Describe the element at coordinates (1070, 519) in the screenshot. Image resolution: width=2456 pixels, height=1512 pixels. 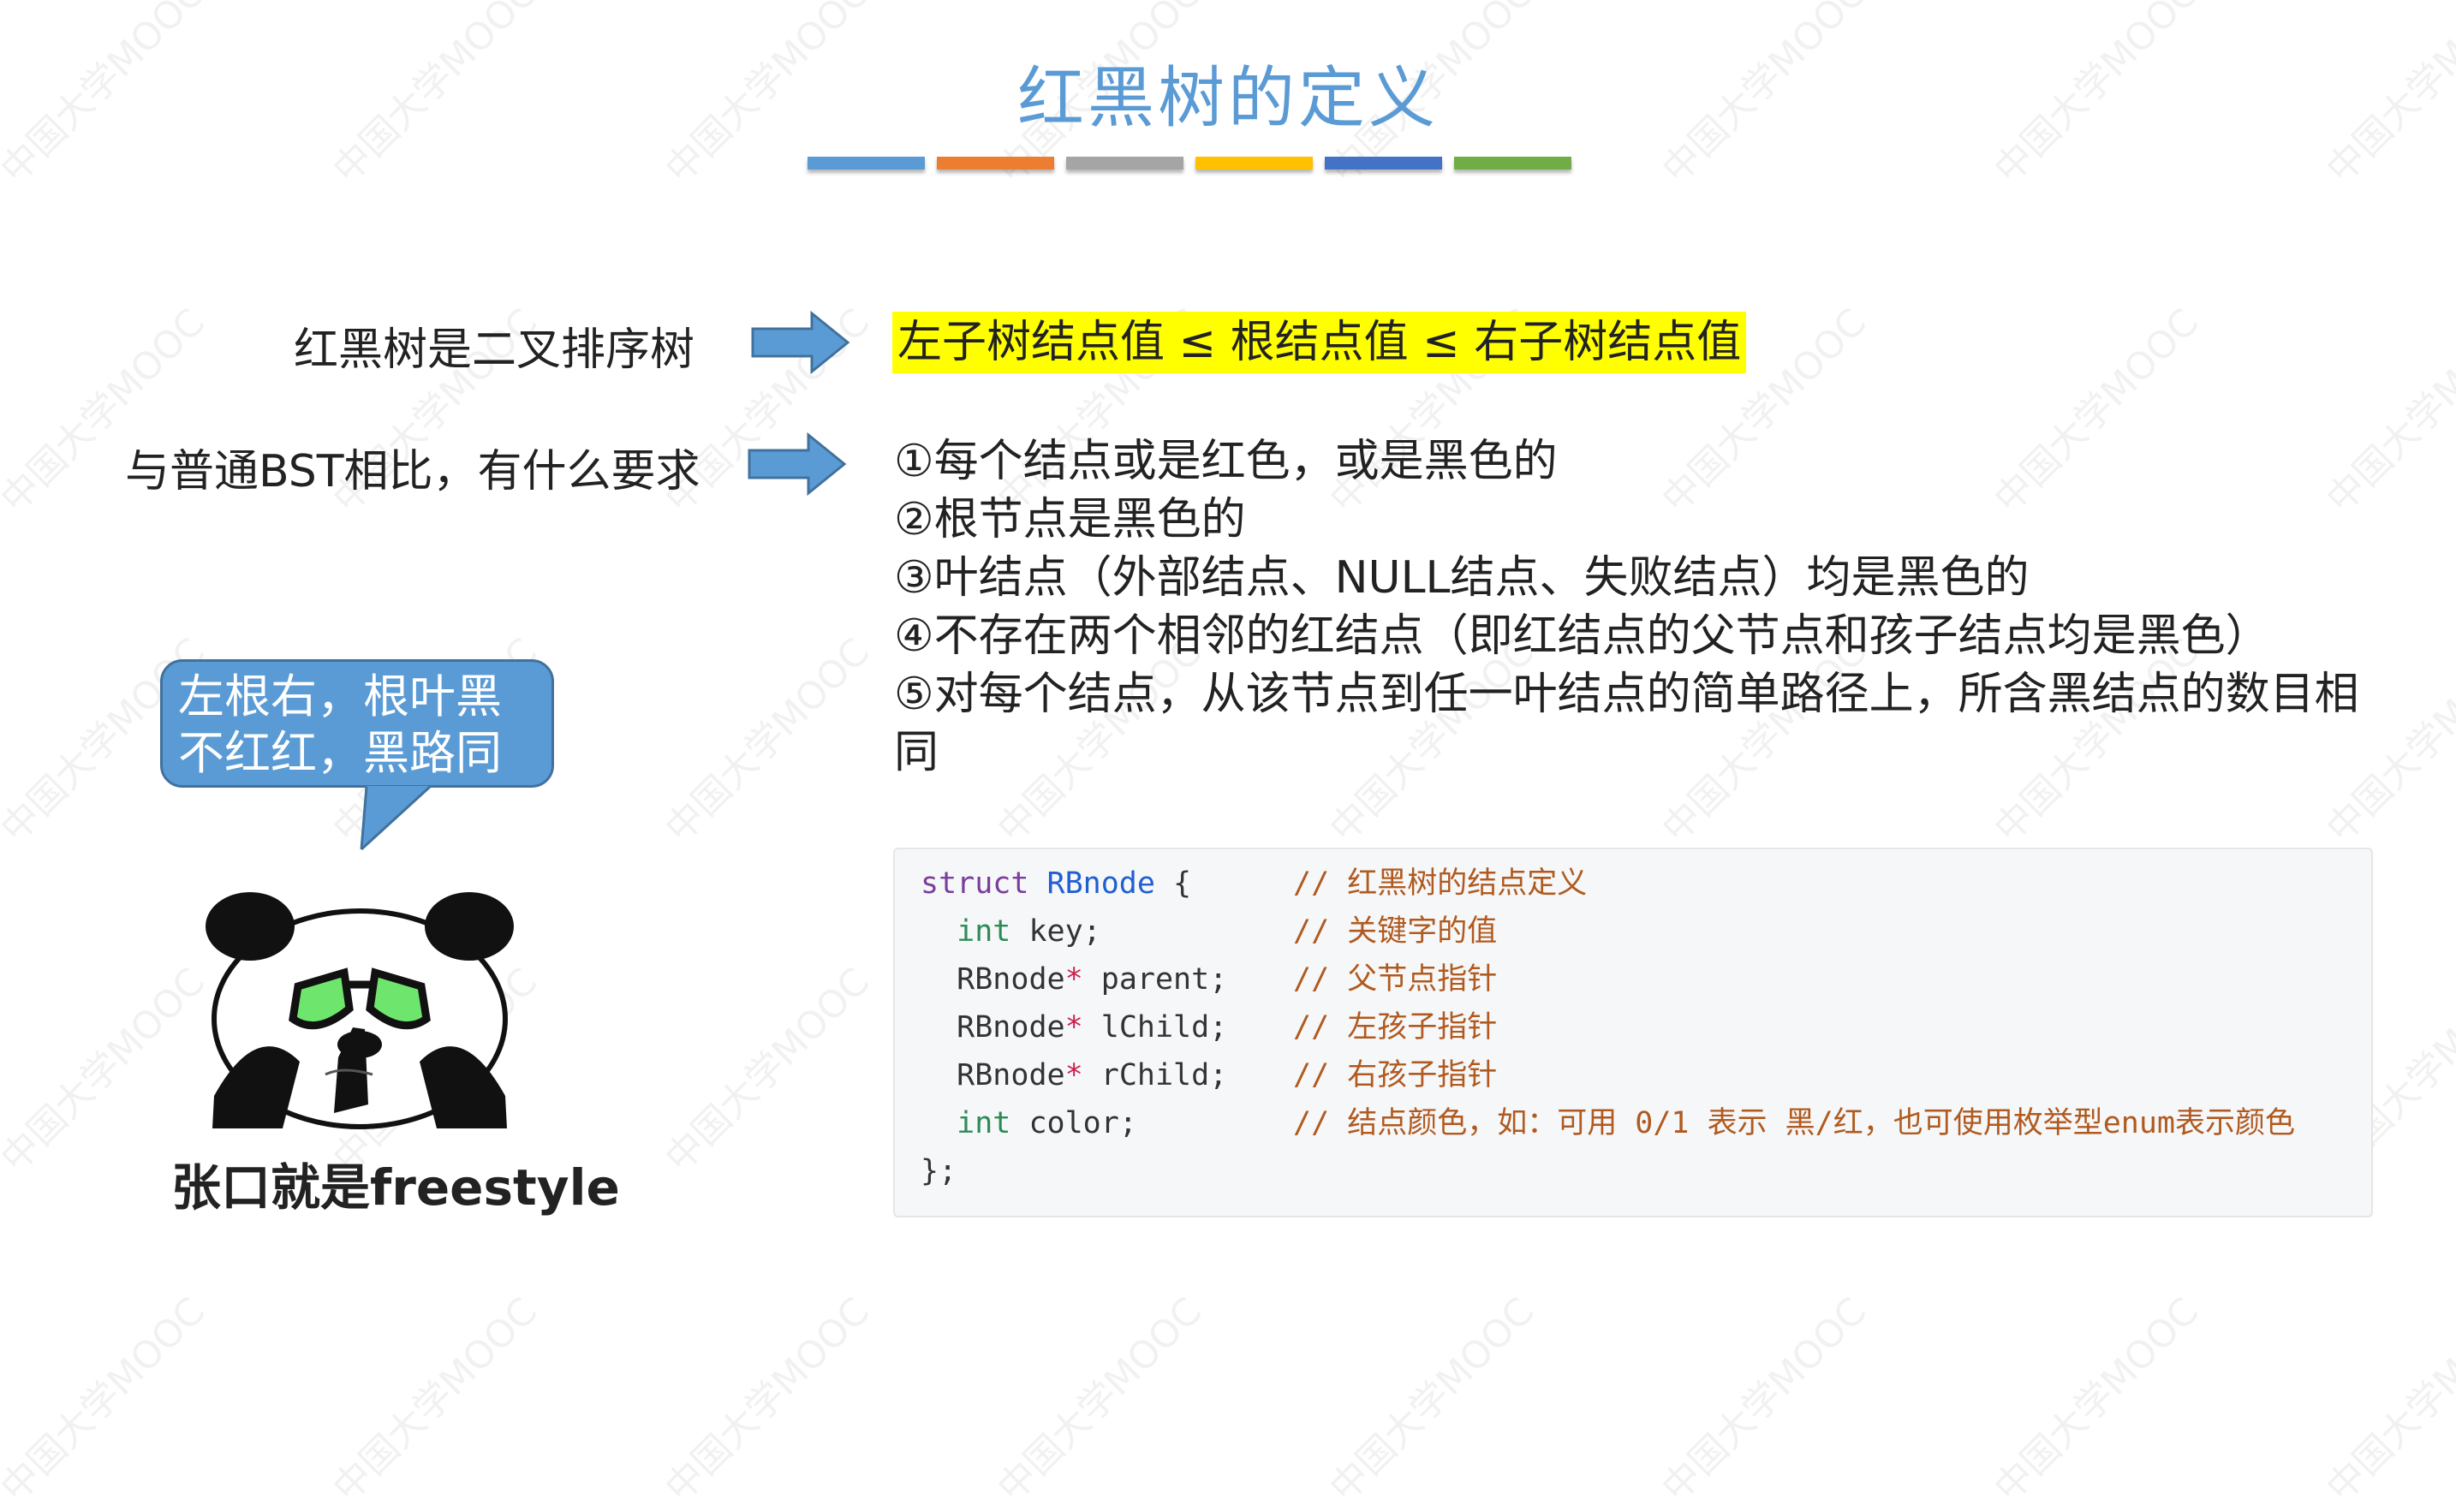
I see `rule-item: ②根节点是黑色的` at that location.